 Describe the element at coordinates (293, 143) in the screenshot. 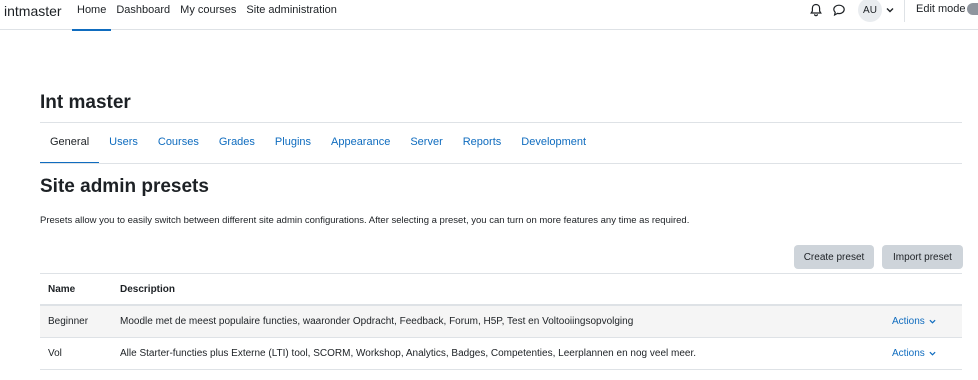

I see `tab-plugins: Plugins` at that location.